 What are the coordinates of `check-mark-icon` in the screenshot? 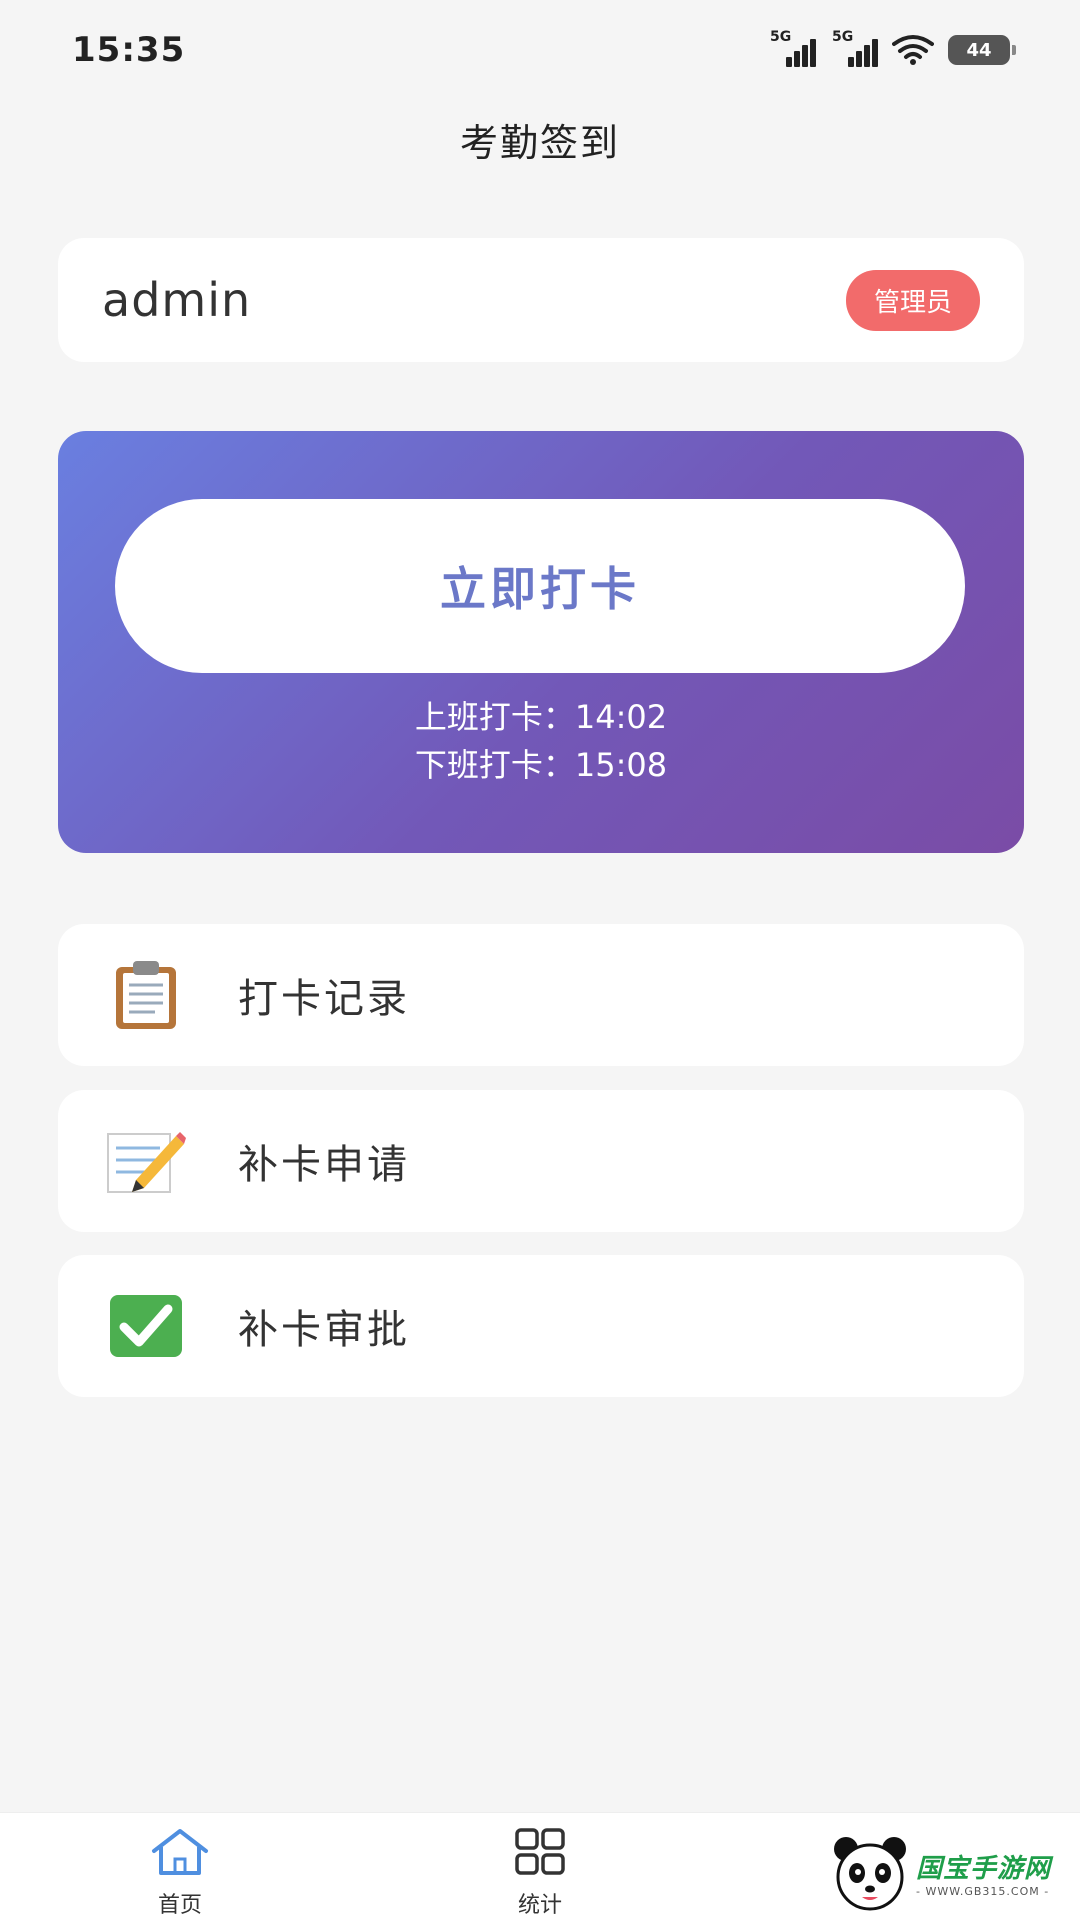 It's located at (146, 1326).